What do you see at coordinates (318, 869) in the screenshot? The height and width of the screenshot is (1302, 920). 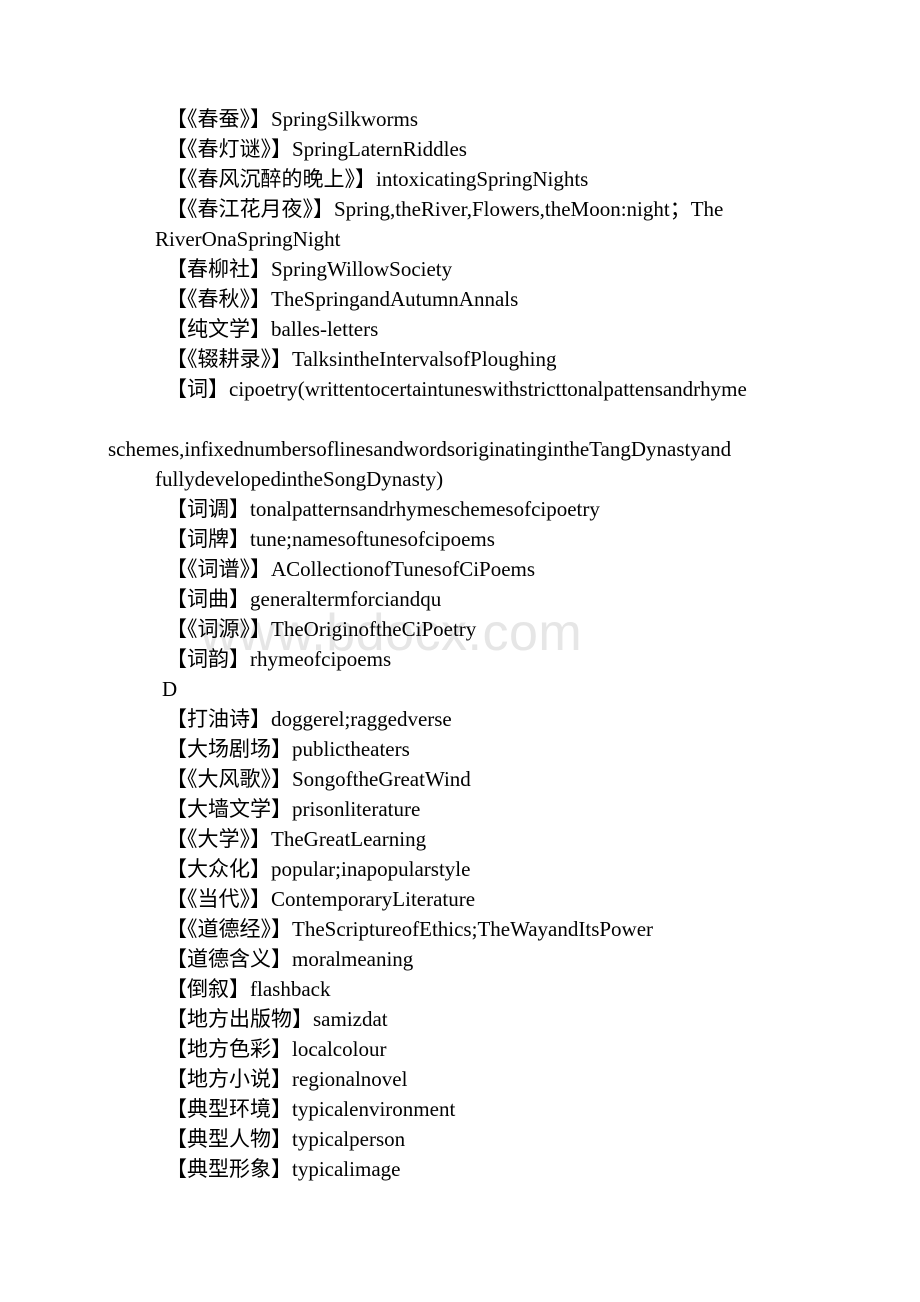 I see `dictionary-entry-line: 【大众化】popular;inapopularstyle` at bounding box center [318, 869].